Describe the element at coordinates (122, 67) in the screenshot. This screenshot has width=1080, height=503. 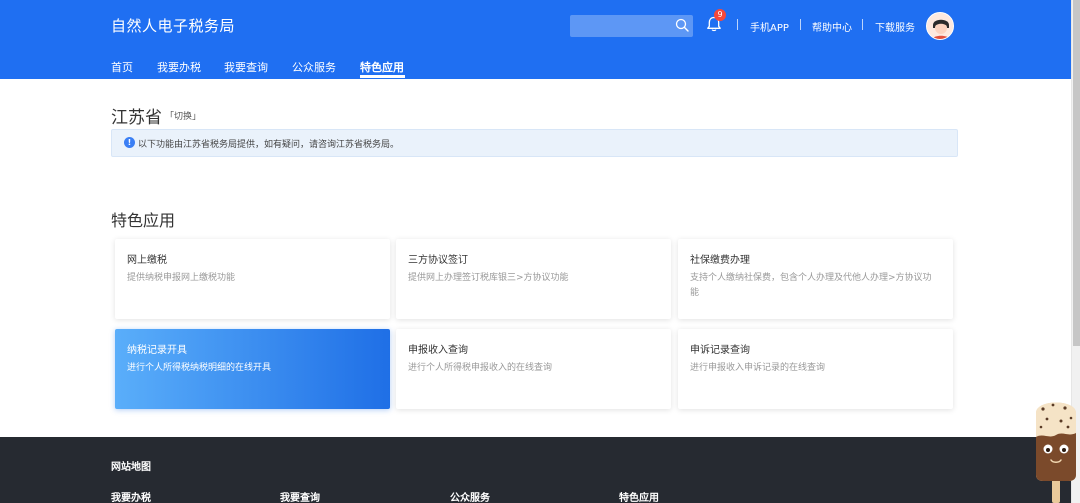
I see `nav-home: 首页` at that location.